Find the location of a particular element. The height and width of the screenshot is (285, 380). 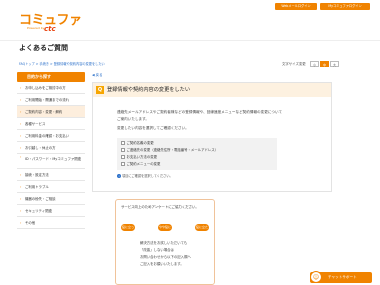

info-icon: i is located at coordinates (119, 176).